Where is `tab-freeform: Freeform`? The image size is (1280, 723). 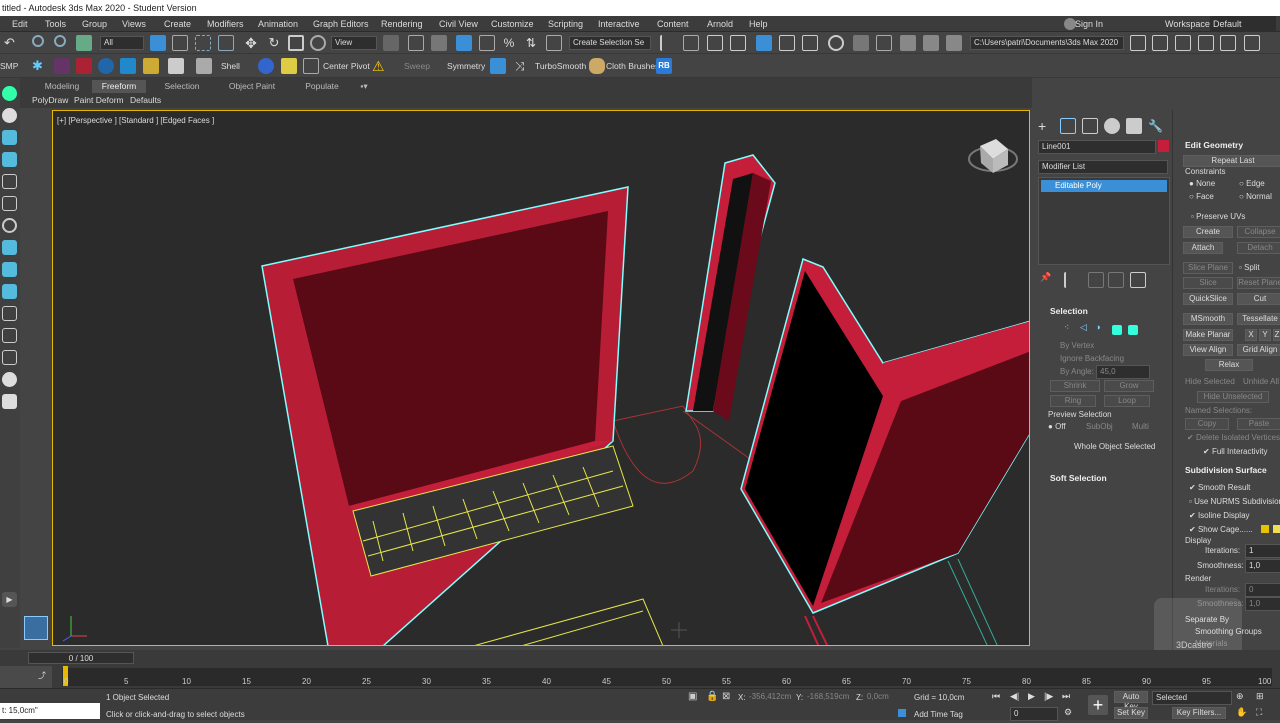 tab-freeform: Freeform is located at coordinates (119, 86).